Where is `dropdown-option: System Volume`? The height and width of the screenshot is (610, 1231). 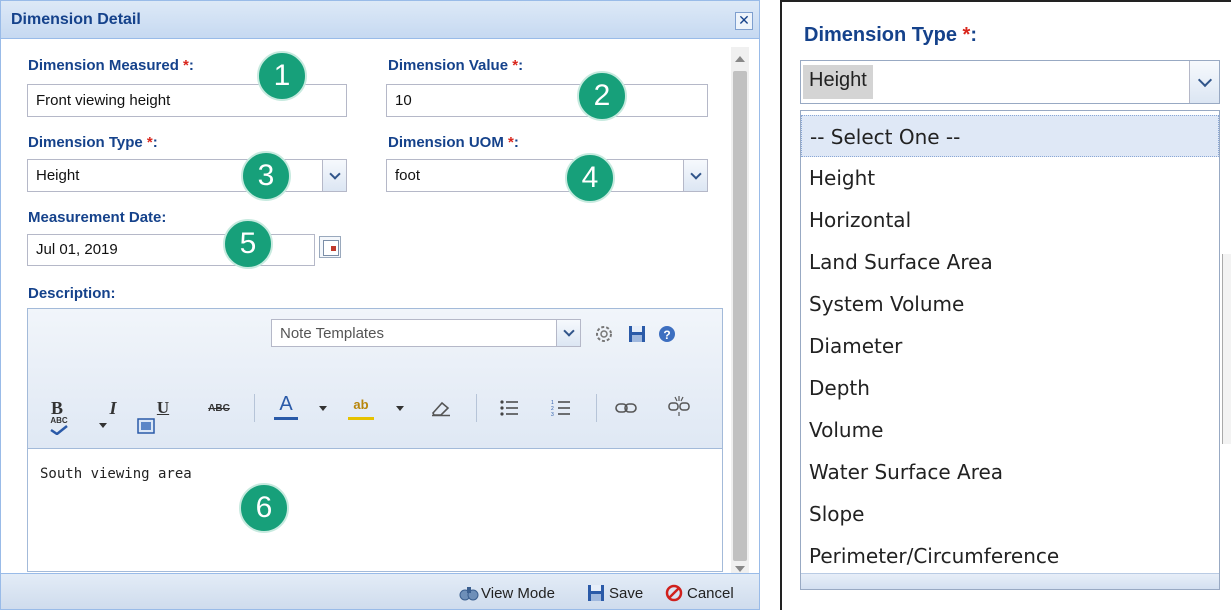
dropdown-option: System Volume is located at coordinates (1010, 304).